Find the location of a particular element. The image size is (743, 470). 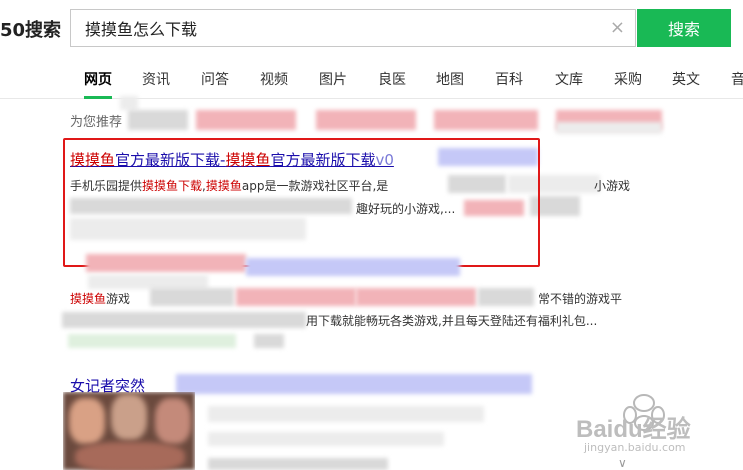

tab-video: 视频 is located at coordinates (274, 79).